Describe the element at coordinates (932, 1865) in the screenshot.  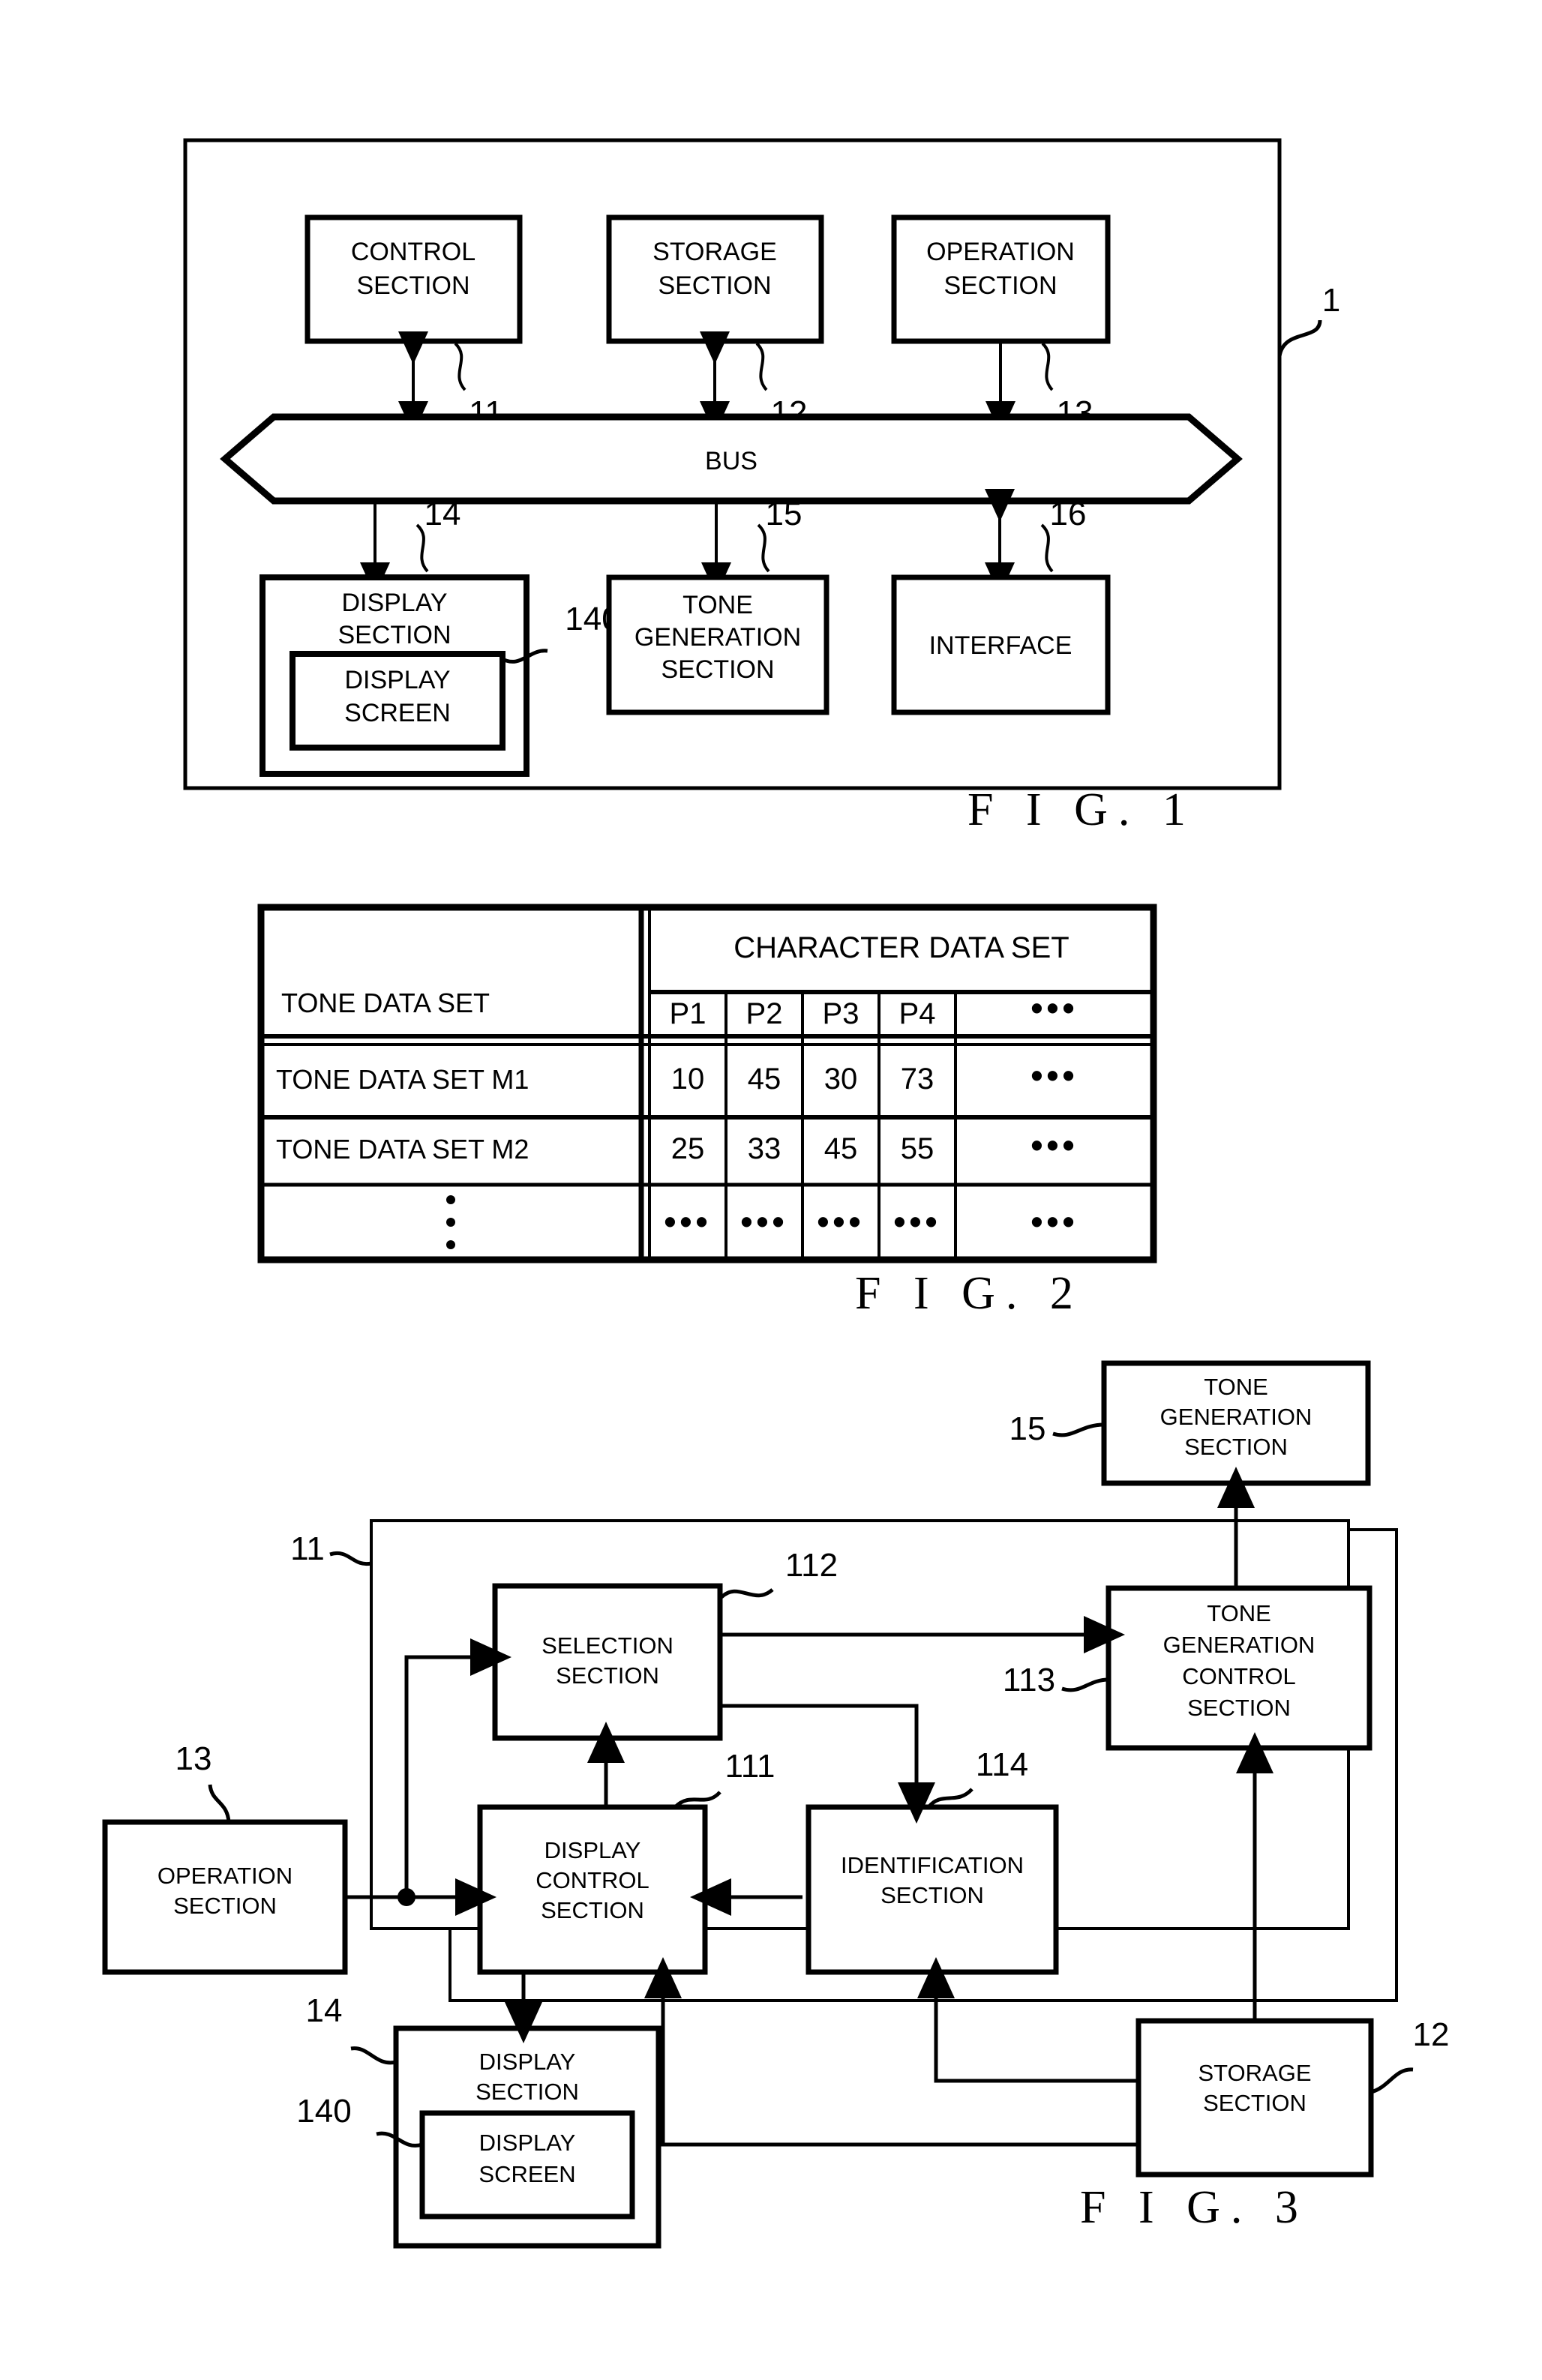
I see `fig3-ident-label-line1: IDENTIFICATION` at that location.